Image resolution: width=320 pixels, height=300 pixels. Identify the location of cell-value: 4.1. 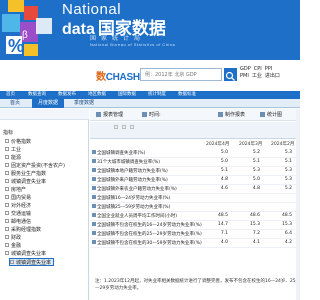
(256, 242).